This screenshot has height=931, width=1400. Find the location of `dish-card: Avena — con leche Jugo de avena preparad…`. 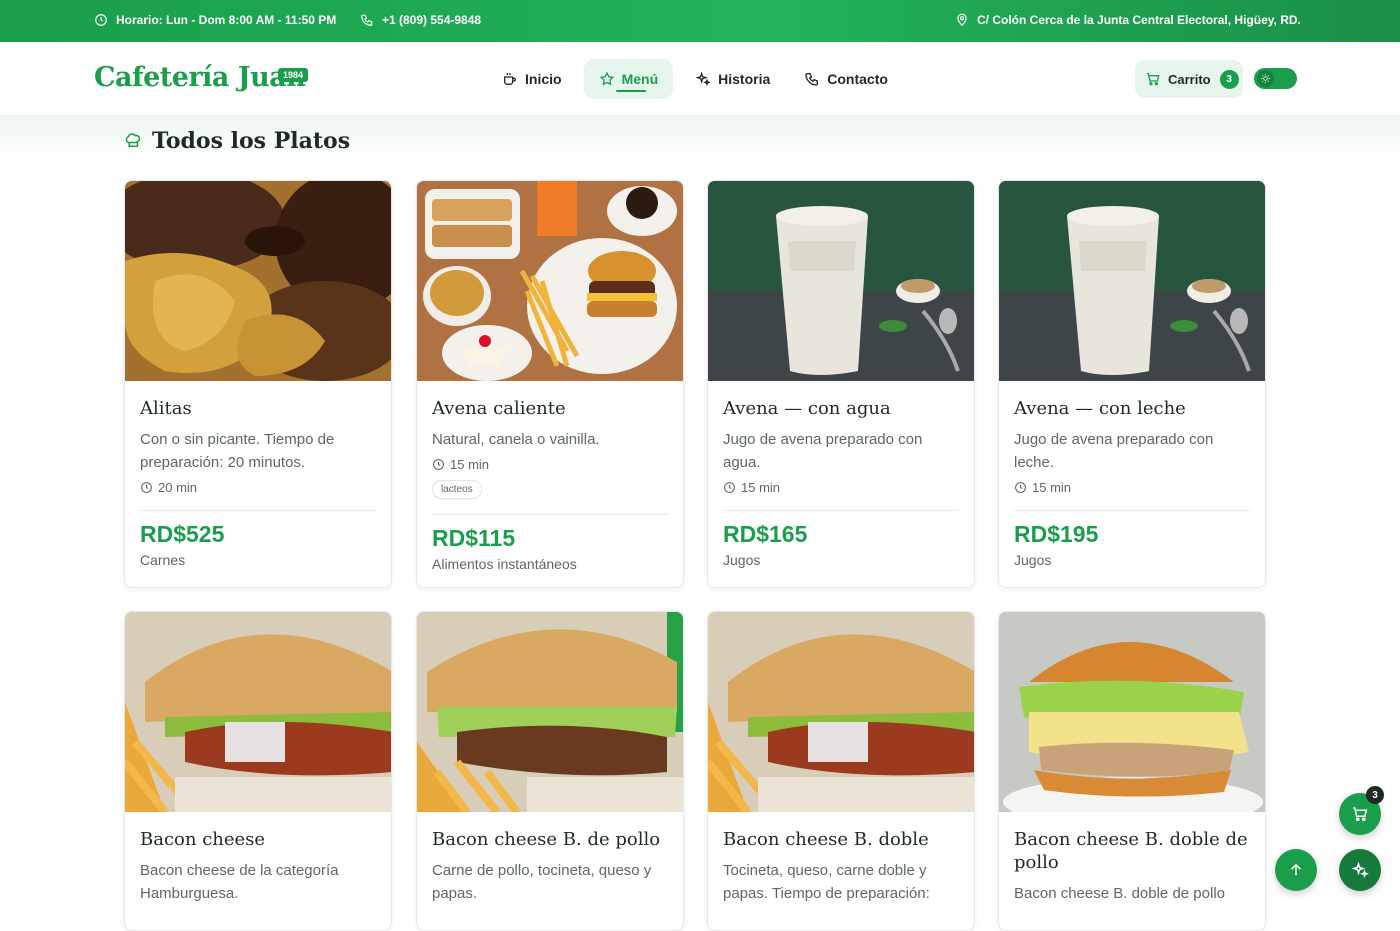

dish-card: Avena — con leche Jugo de avena preparad… is located at coordinates (1132, 384).